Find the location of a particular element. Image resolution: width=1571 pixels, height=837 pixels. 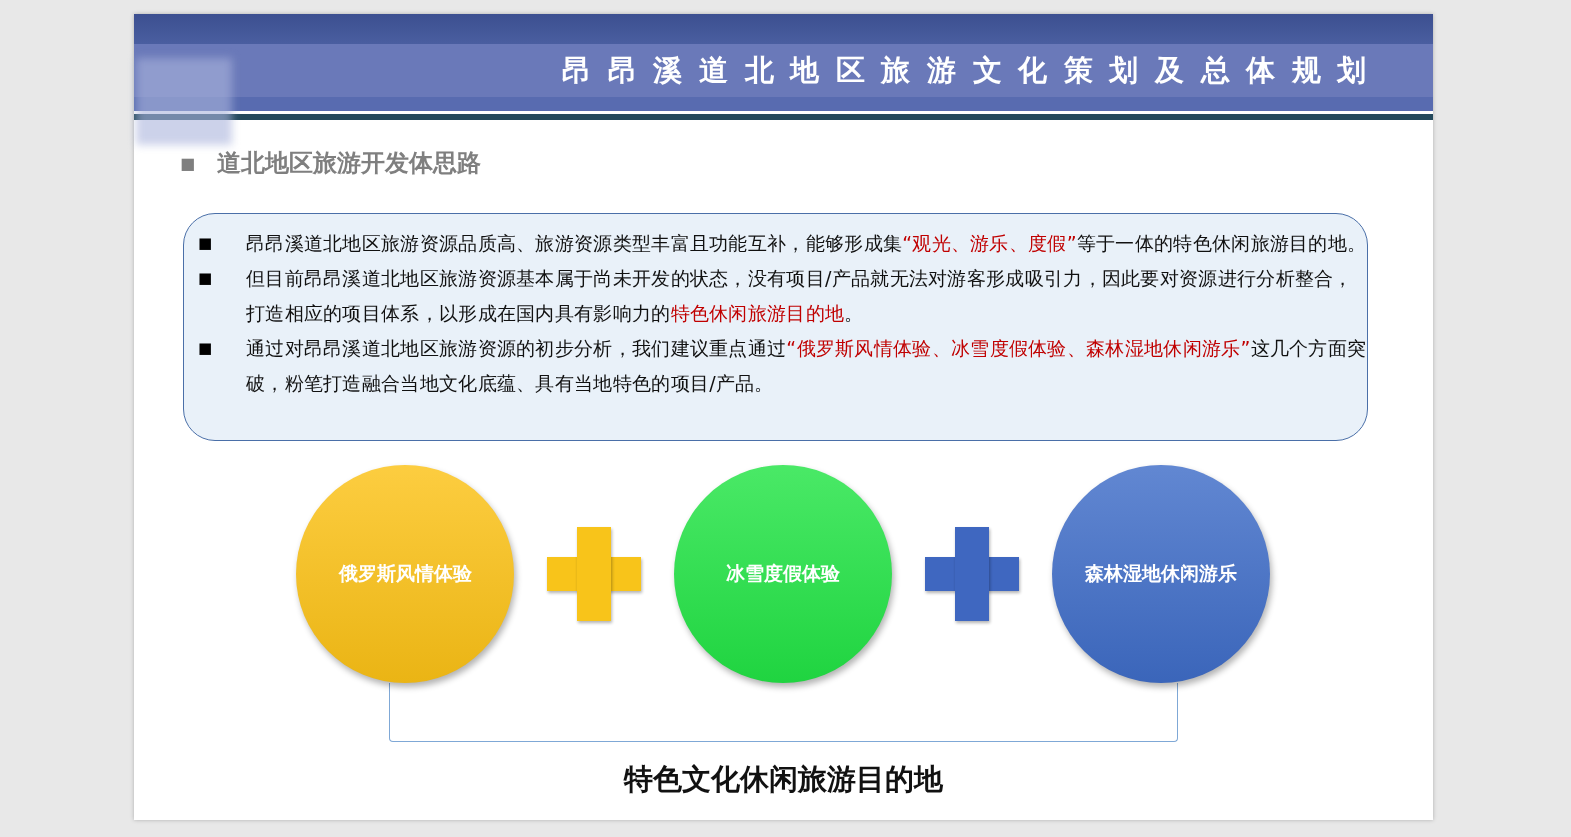

slide-title: 昂昂溪道北地区旅游文化策划及总体规划 is located at coordinates (972, 70).